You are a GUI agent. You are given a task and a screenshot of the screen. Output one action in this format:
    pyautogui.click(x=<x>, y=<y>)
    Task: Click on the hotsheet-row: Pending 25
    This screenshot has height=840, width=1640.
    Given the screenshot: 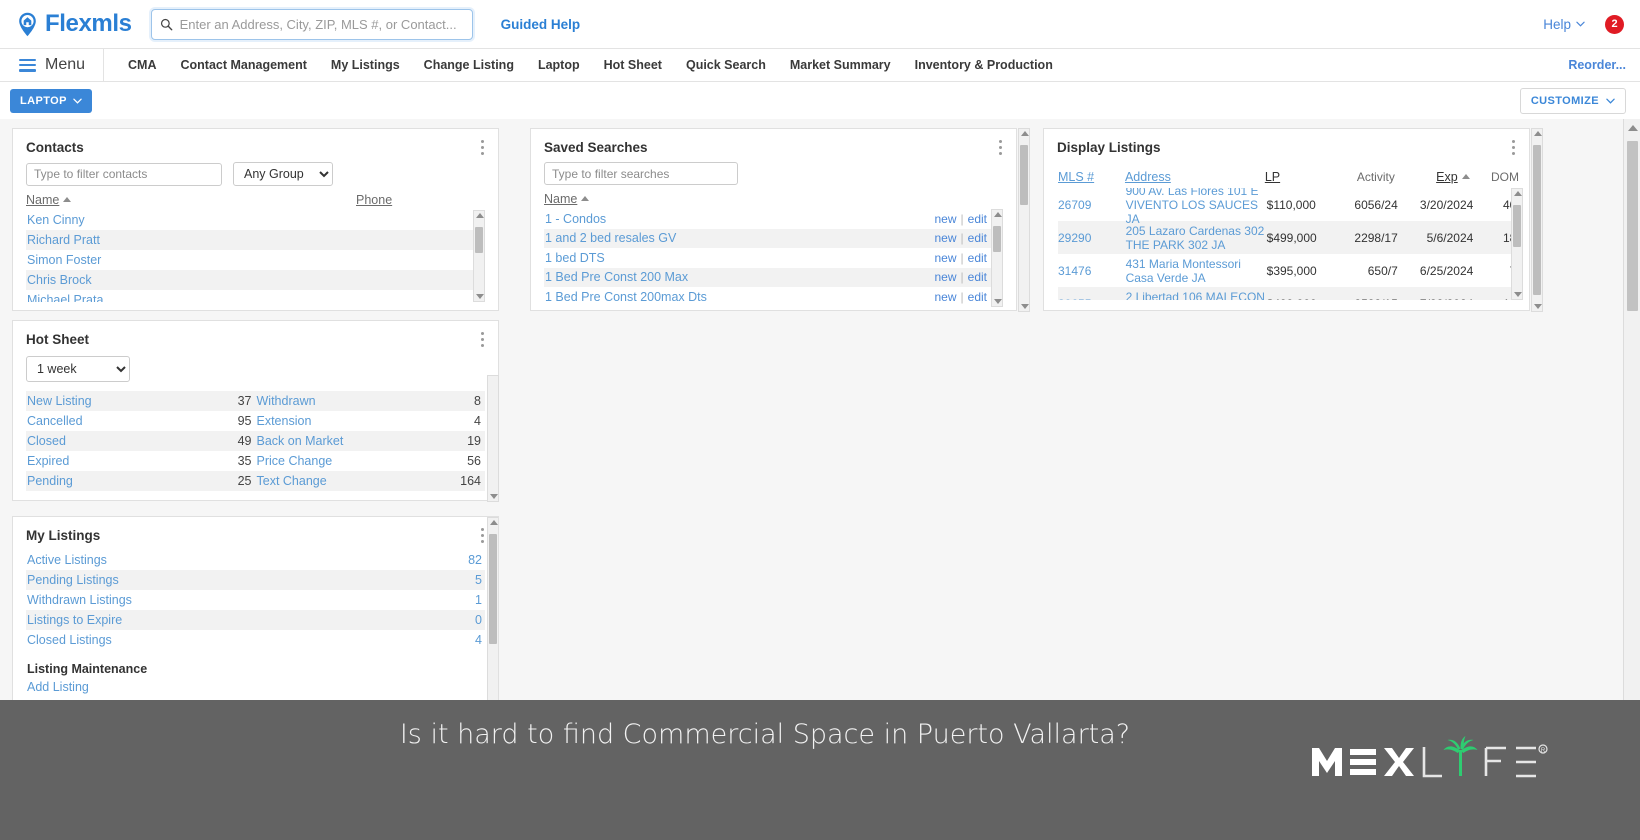 What is the action you would take?
    pyautogui.click(x=141, y=481)
    